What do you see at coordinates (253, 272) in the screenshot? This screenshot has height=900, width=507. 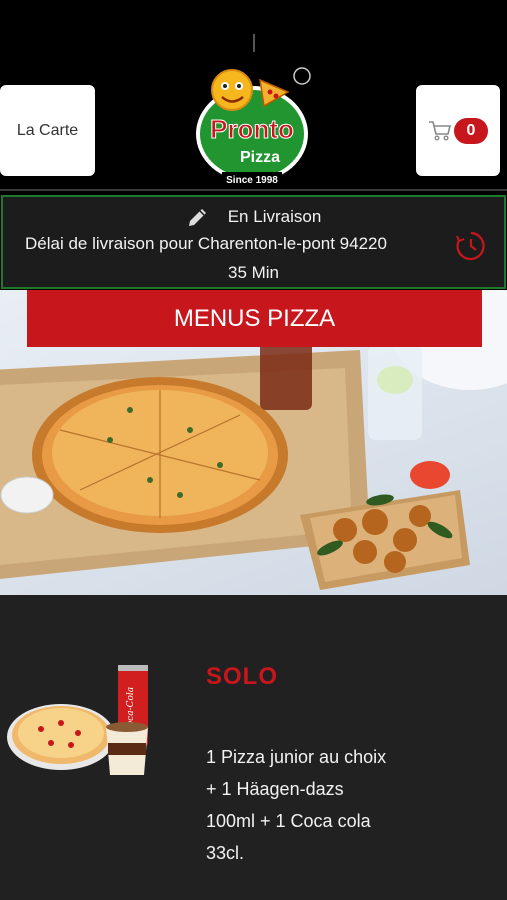 I see `delivery-time: 35 Min` at bounding box center [253, 272].